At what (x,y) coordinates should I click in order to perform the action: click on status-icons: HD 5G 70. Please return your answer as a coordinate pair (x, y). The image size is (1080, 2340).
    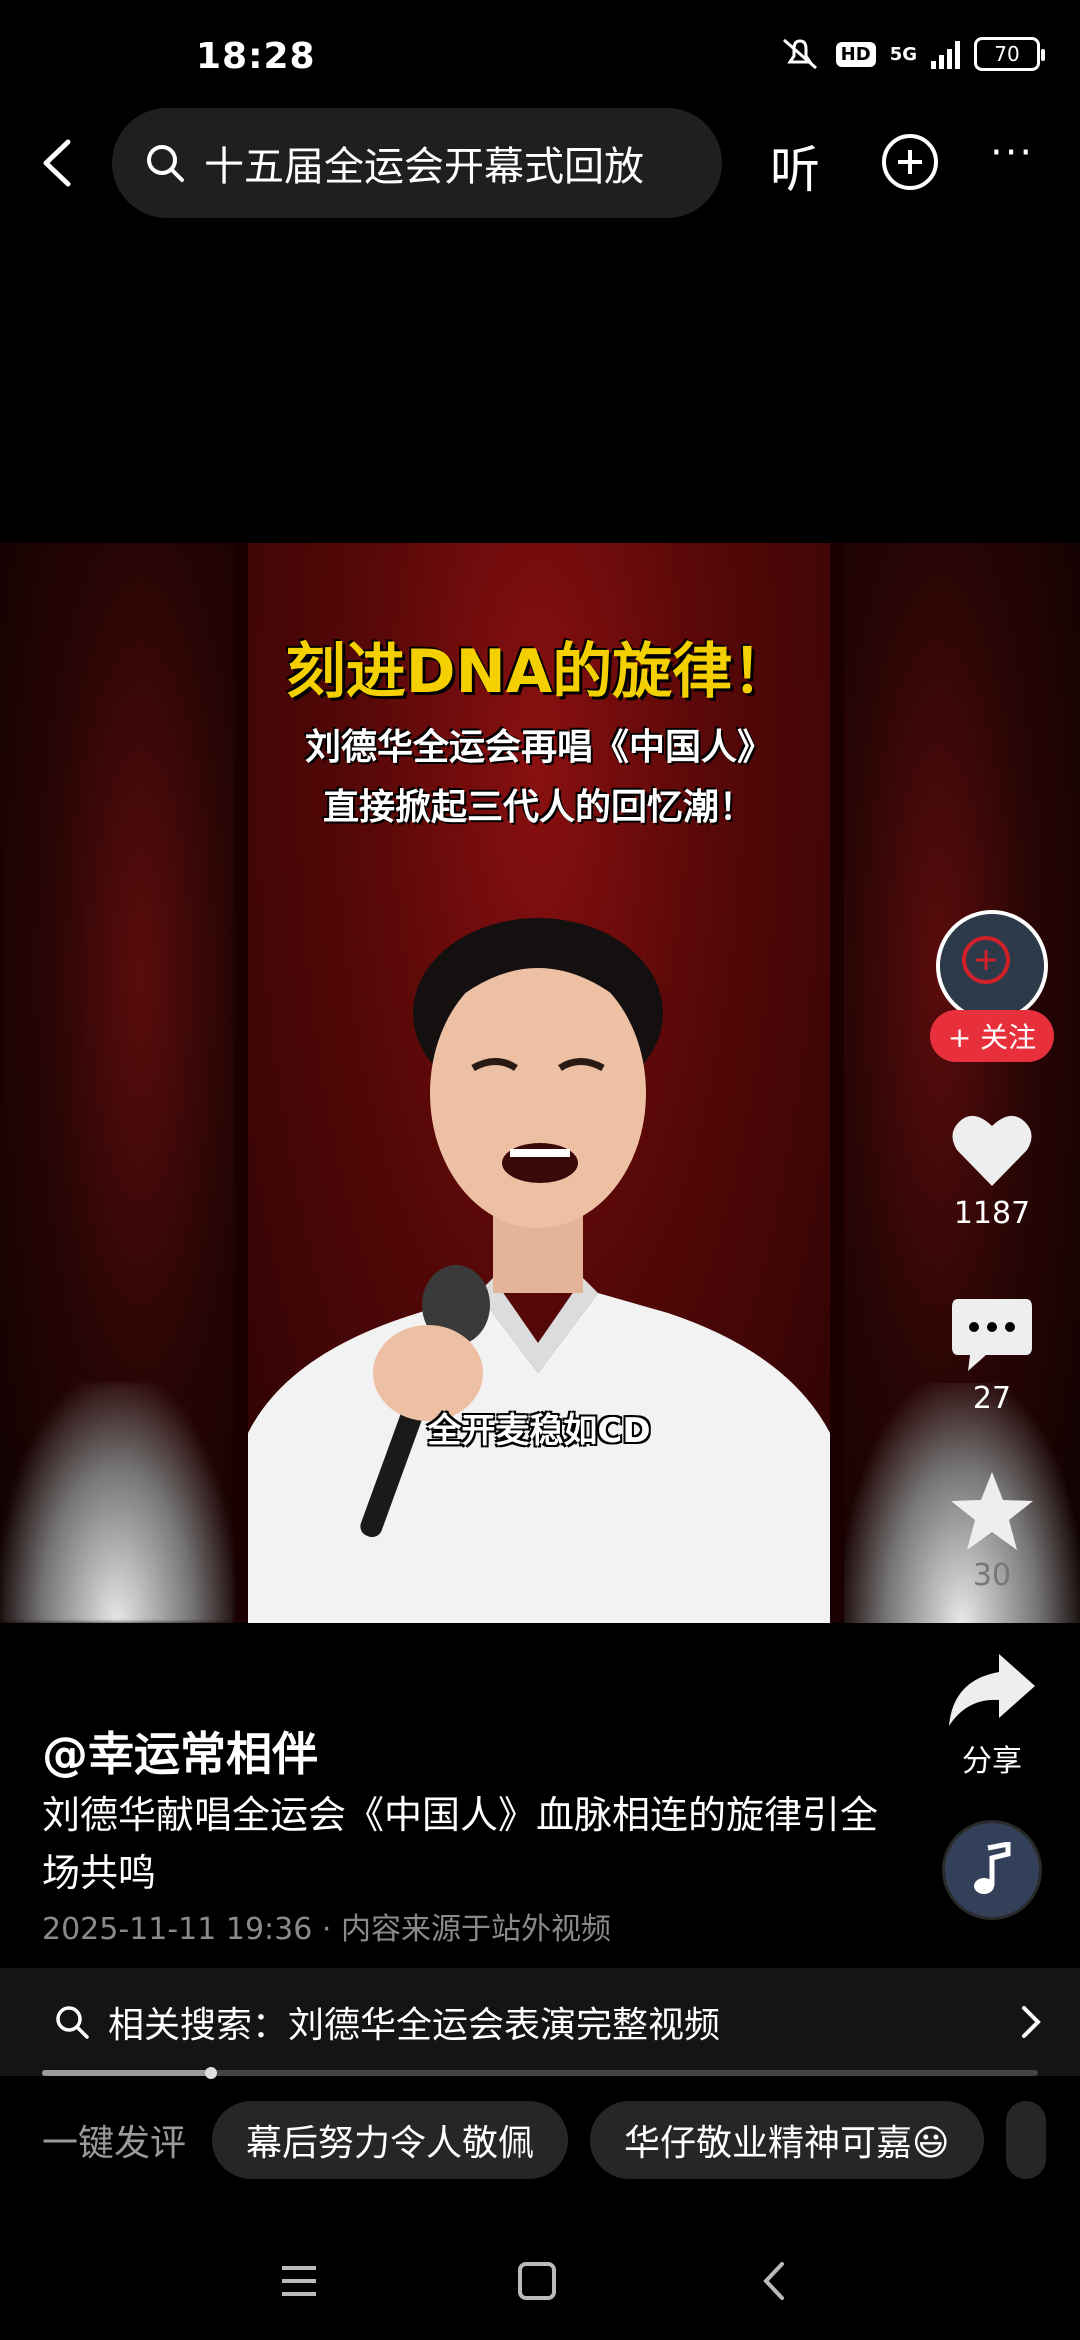
    Looking at the image, I should click on (911, 54).